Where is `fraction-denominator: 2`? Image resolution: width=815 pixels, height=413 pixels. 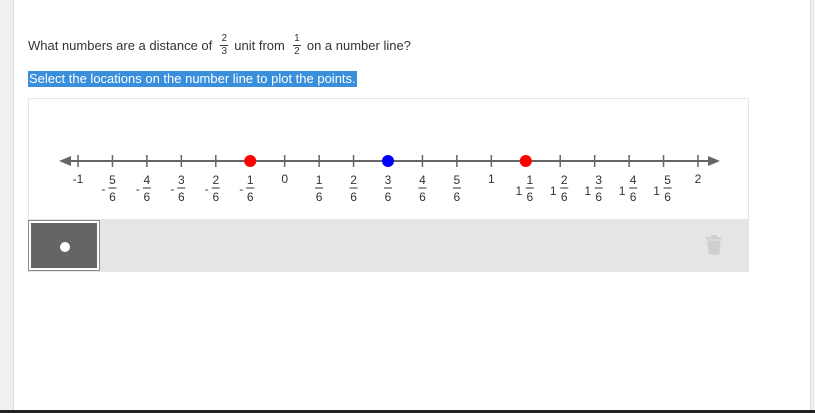
fraction-denominator: 2 is located at coordinates (297, 51).